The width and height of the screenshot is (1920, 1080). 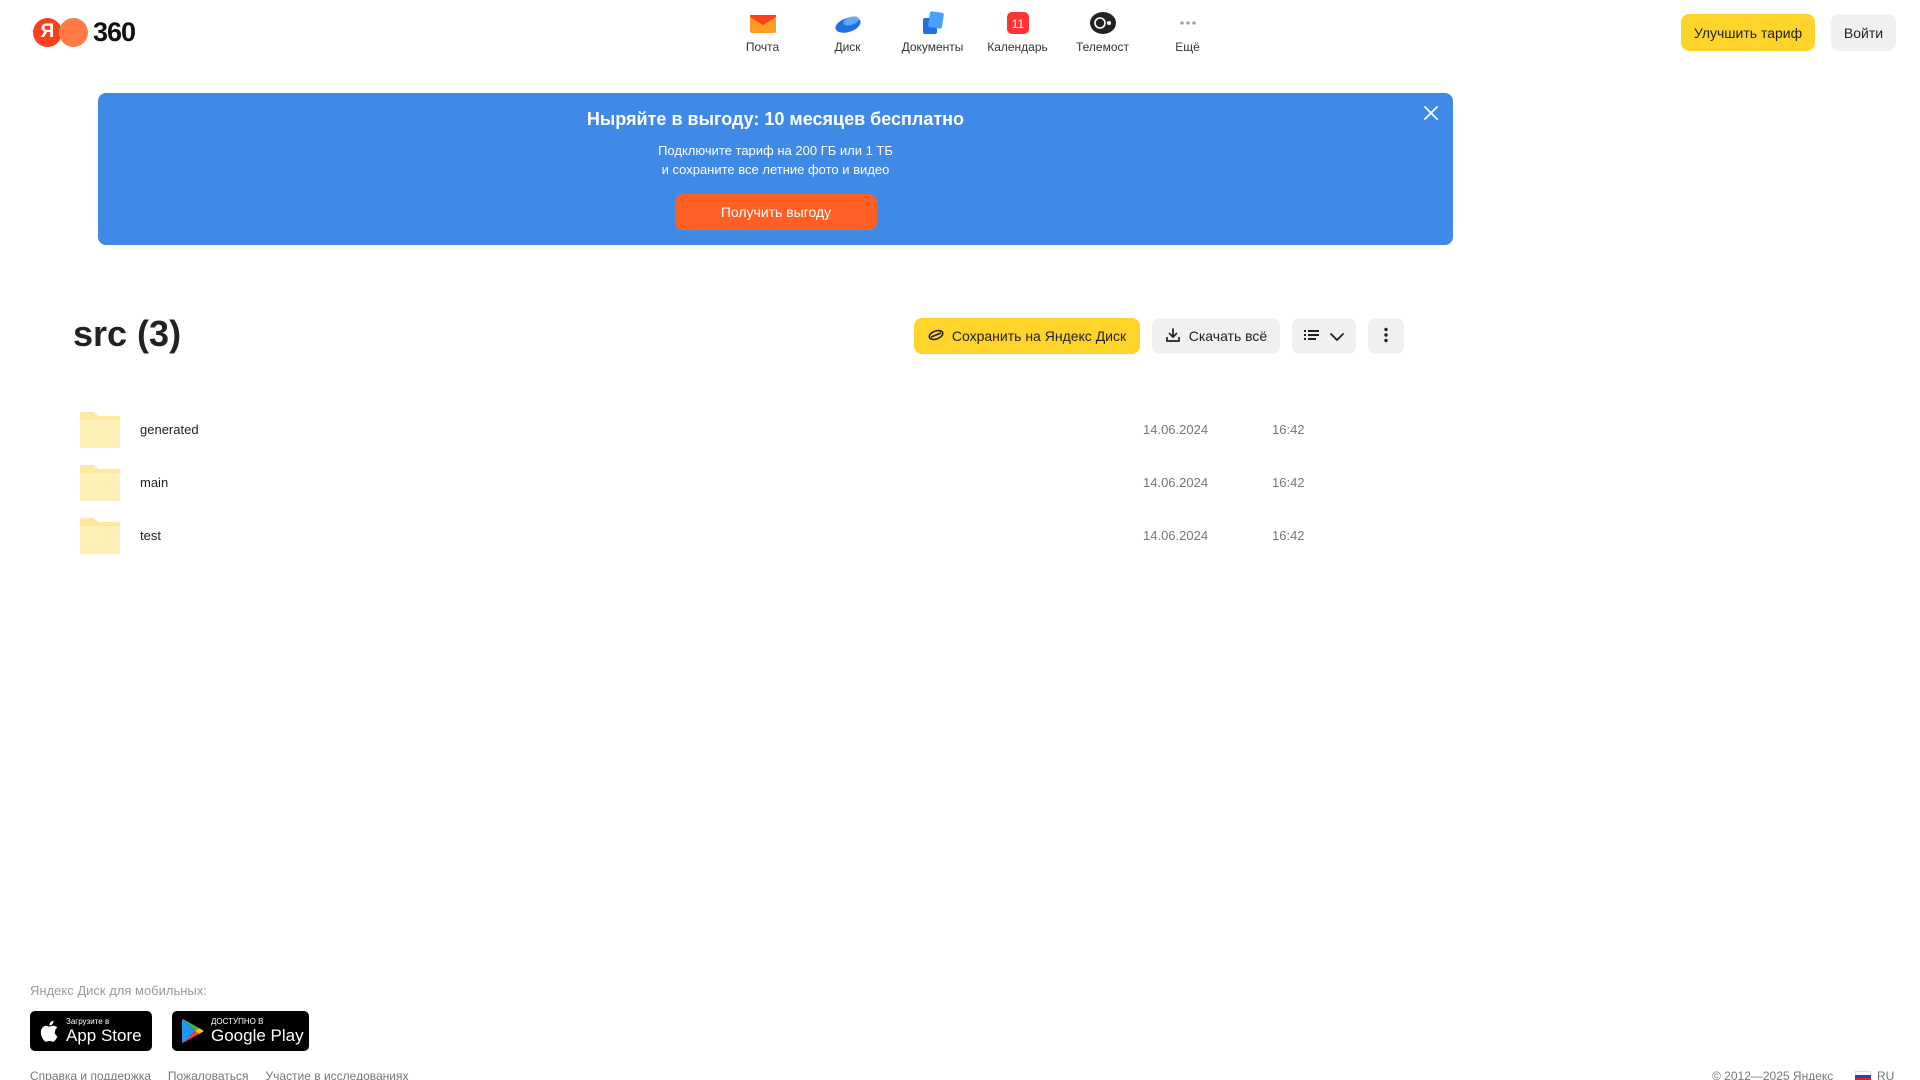 What do you see at coordinates (932, 47) in the screenshot?
I see `service-documents-label: Документы` at bounding box center [932, 47].